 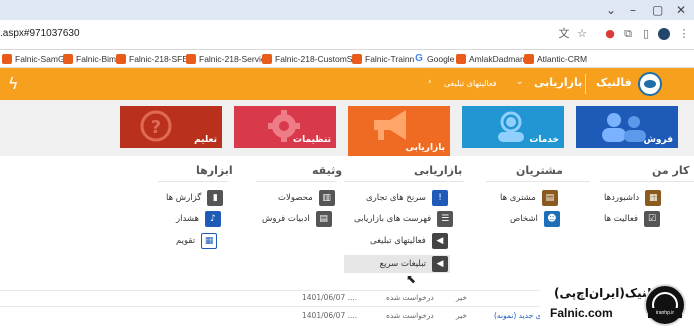 I want to click on menu-column-title: وثیقه, so click(x=327, y=170).